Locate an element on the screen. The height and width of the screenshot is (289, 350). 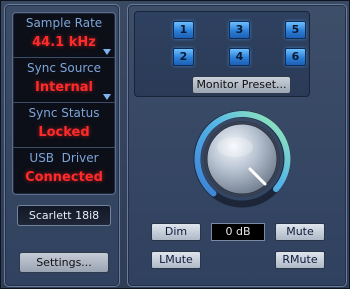
sync-status-block: Sync Status Locked is located at coordinates (64, 125).